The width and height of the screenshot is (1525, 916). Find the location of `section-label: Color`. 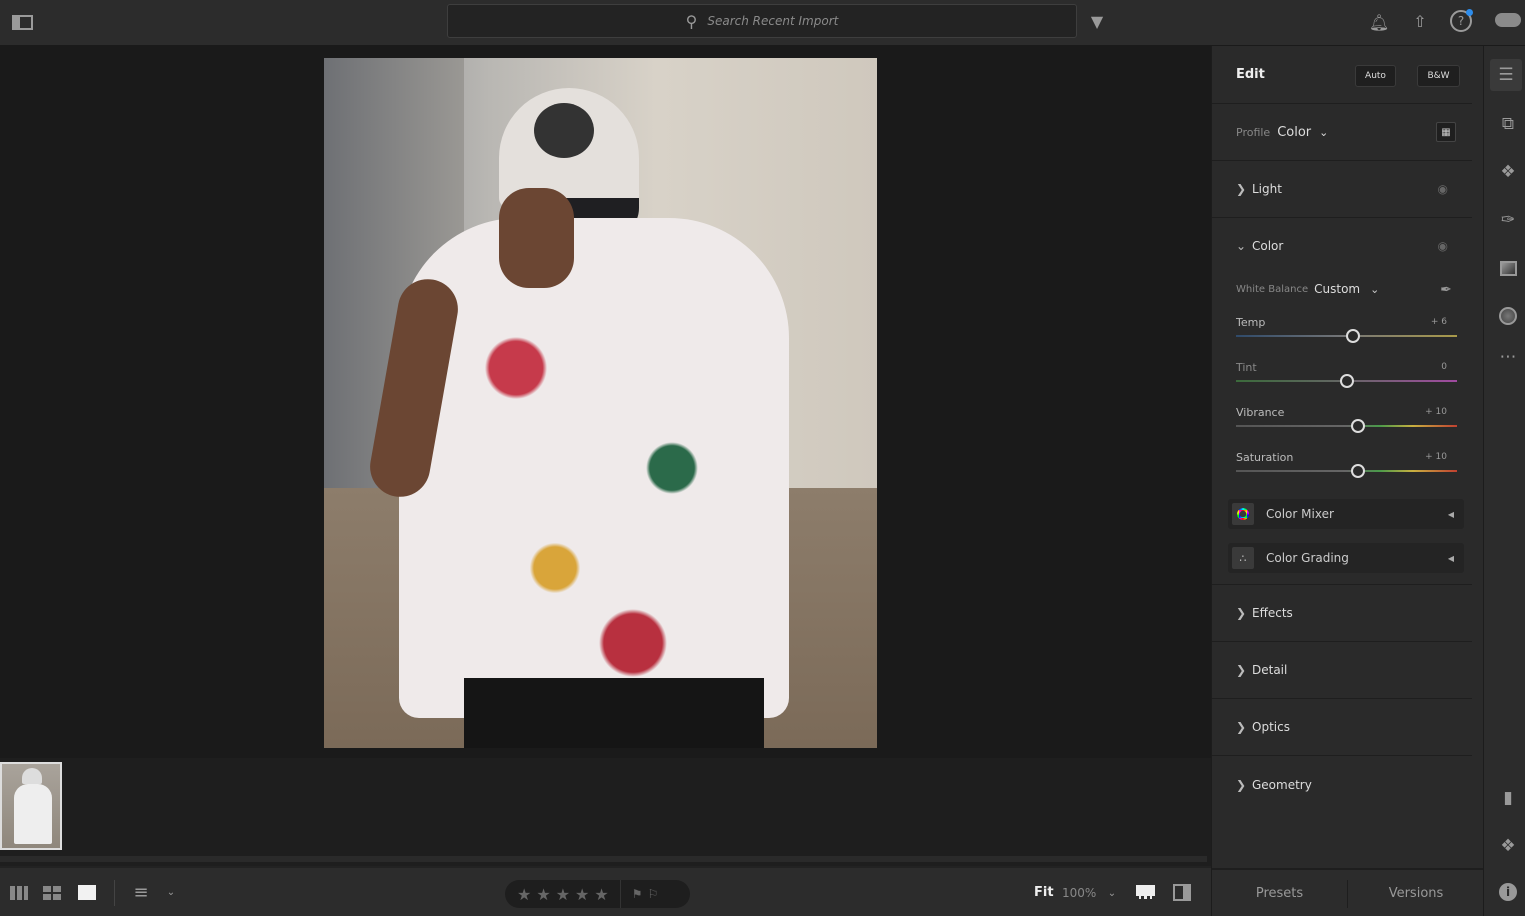

section-label: Color is located at coordinates (1268, 245).